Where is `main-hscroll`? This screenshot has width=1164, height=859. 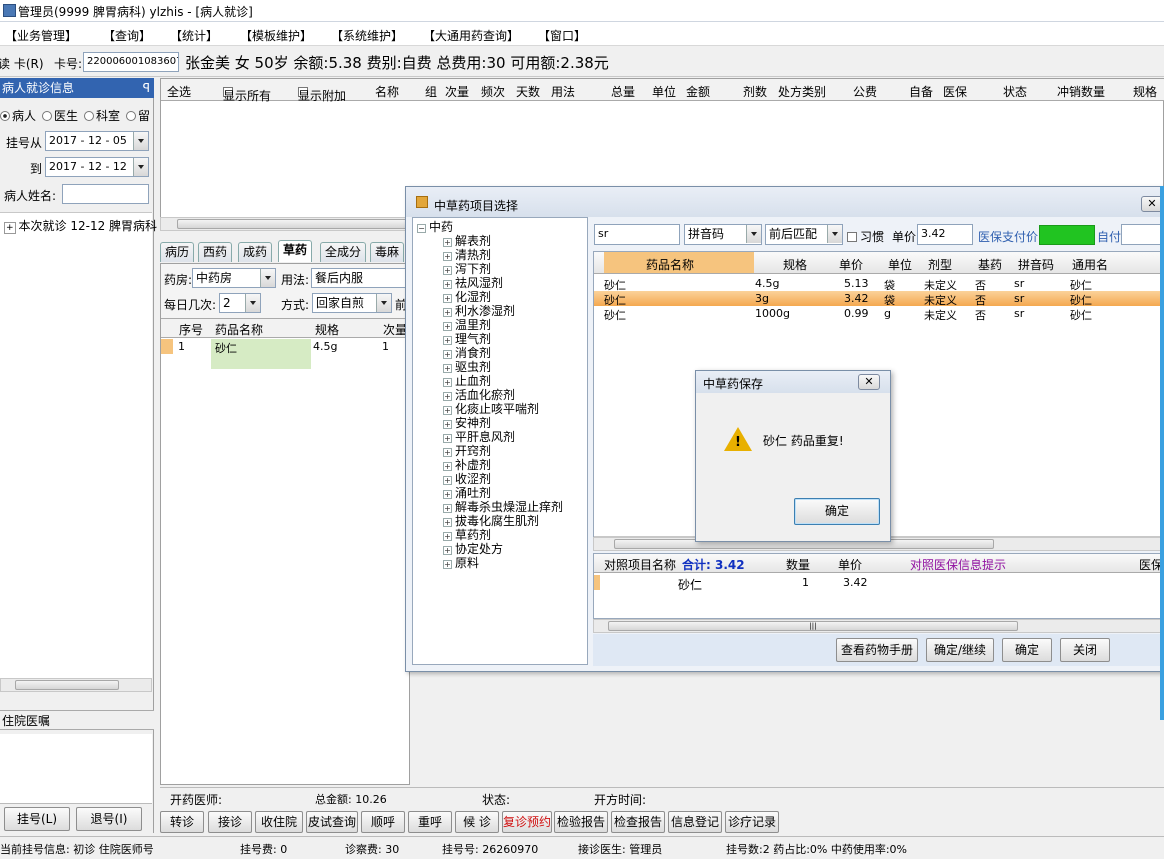 main-hscroll is located at coordinates (285, 224).